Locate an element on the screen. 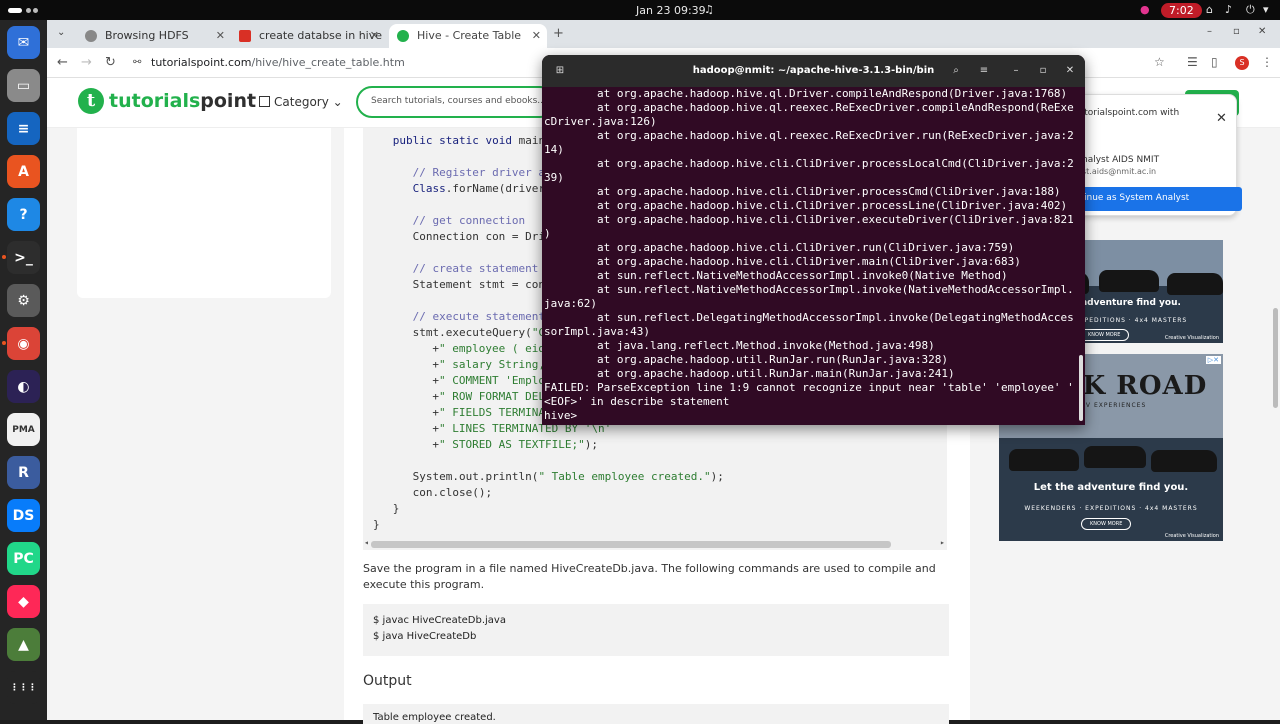 The image size is (1280, 724). reload-icon: ↻ is located at coordinates (110, 62).